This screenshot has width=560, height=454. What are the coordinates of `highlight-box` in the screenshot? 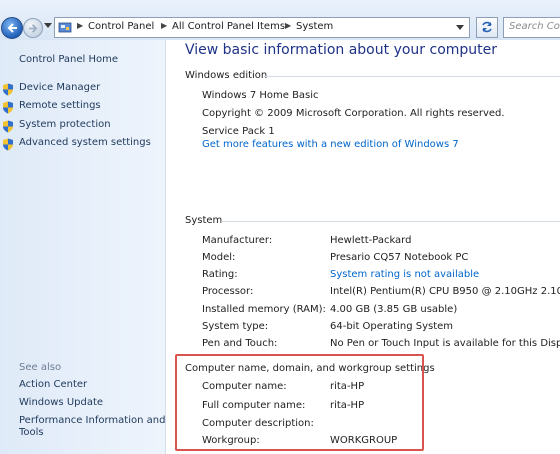 It's located at (299, 402).